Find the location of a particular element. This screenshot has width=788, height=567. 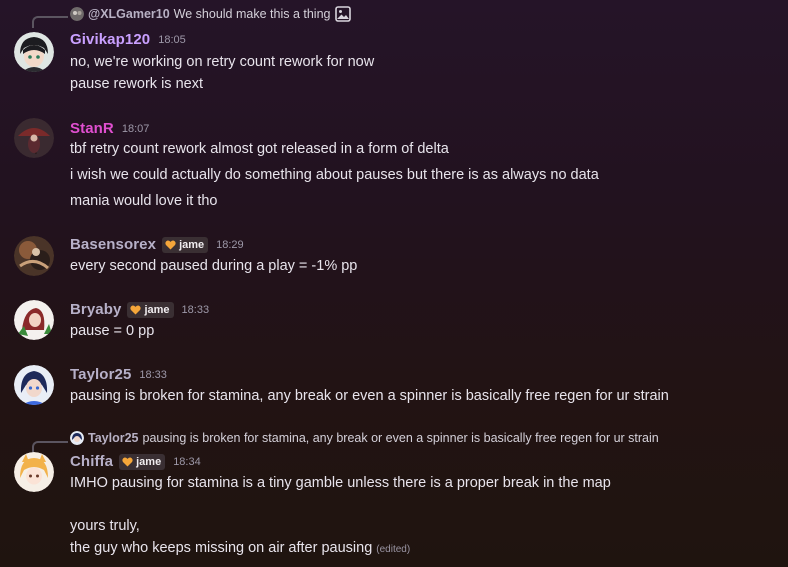

message-header: StanR 18:07 is located at coordinates (109, 128).